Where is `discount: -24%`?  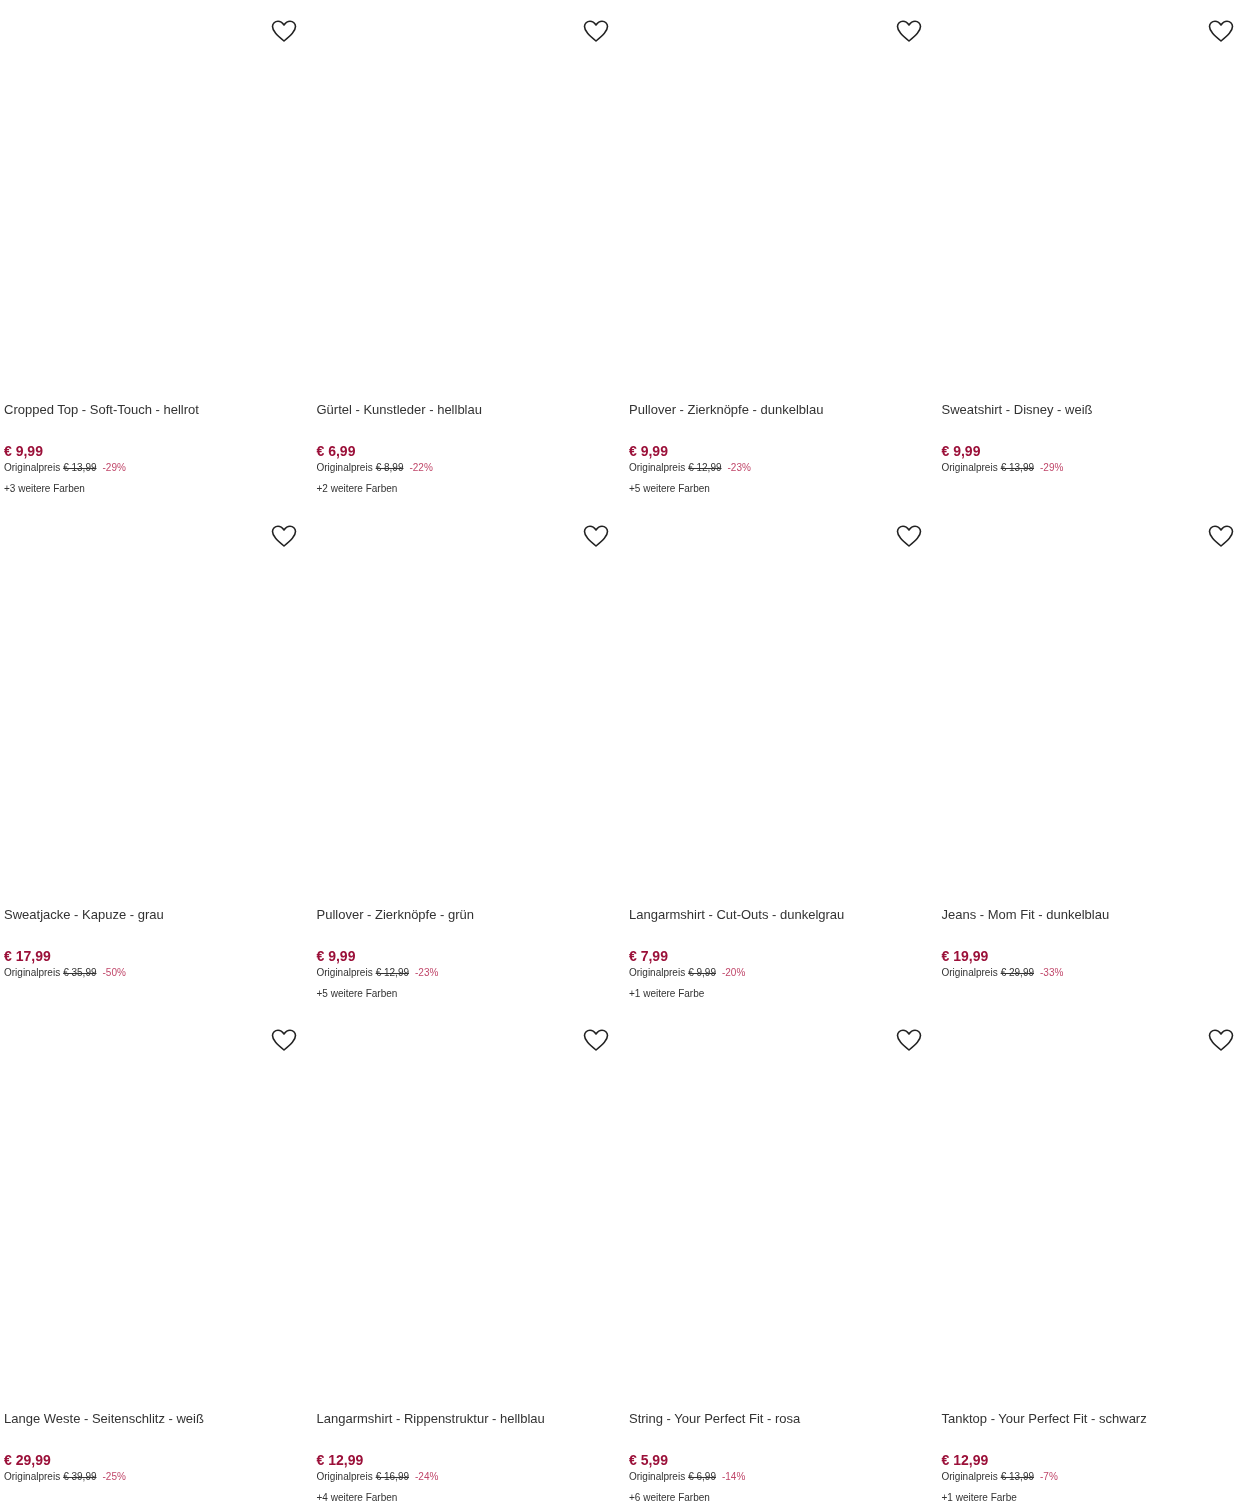 discount: -24% is located at coordinates (427, 1476).